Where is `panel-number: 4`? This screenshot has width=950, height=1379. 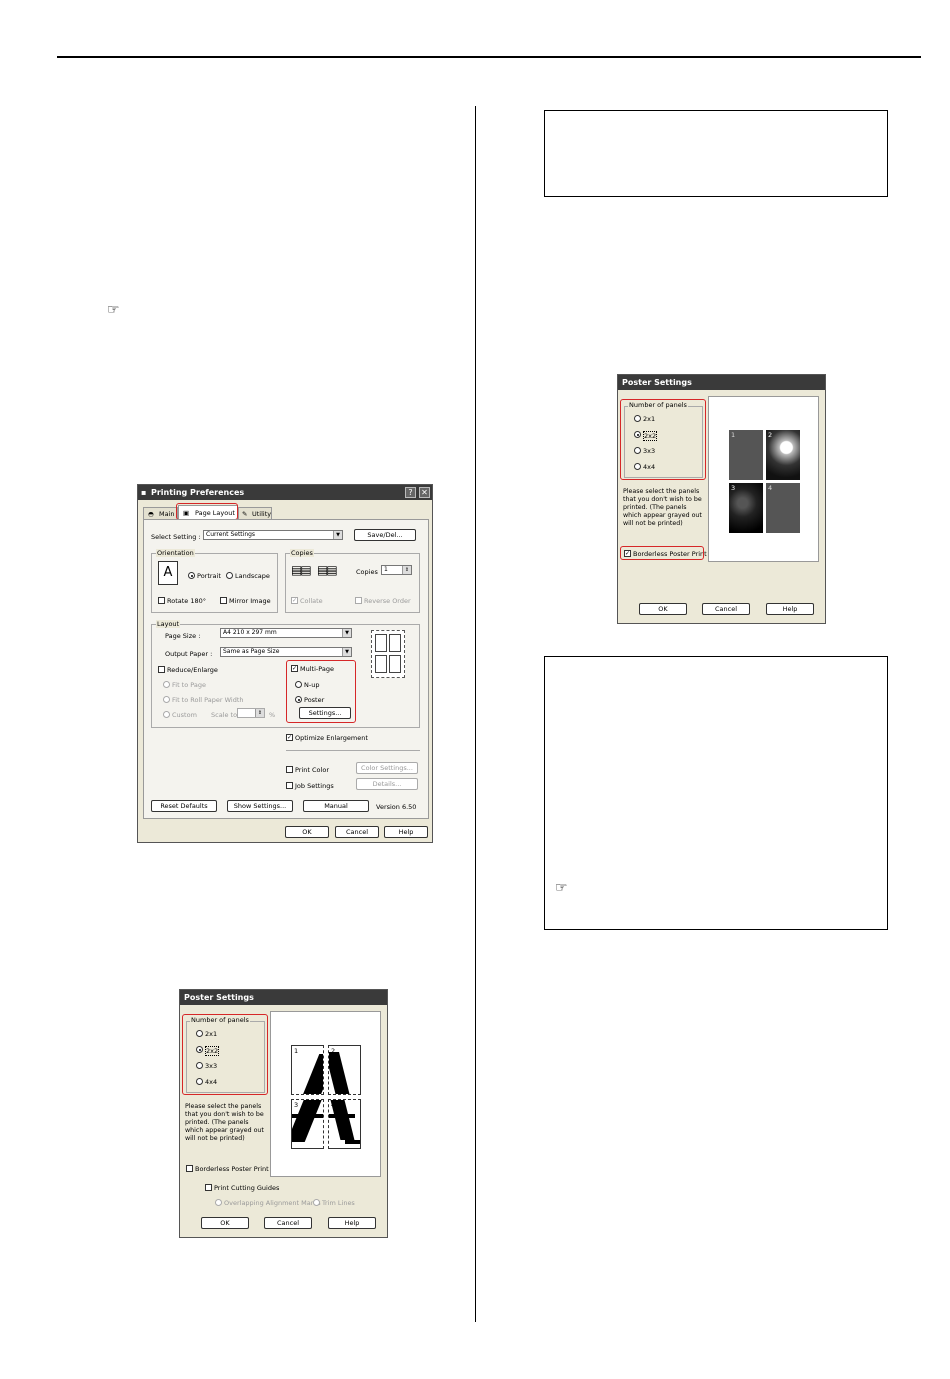 panel-number: 4 is located at coordinates (770, 488).